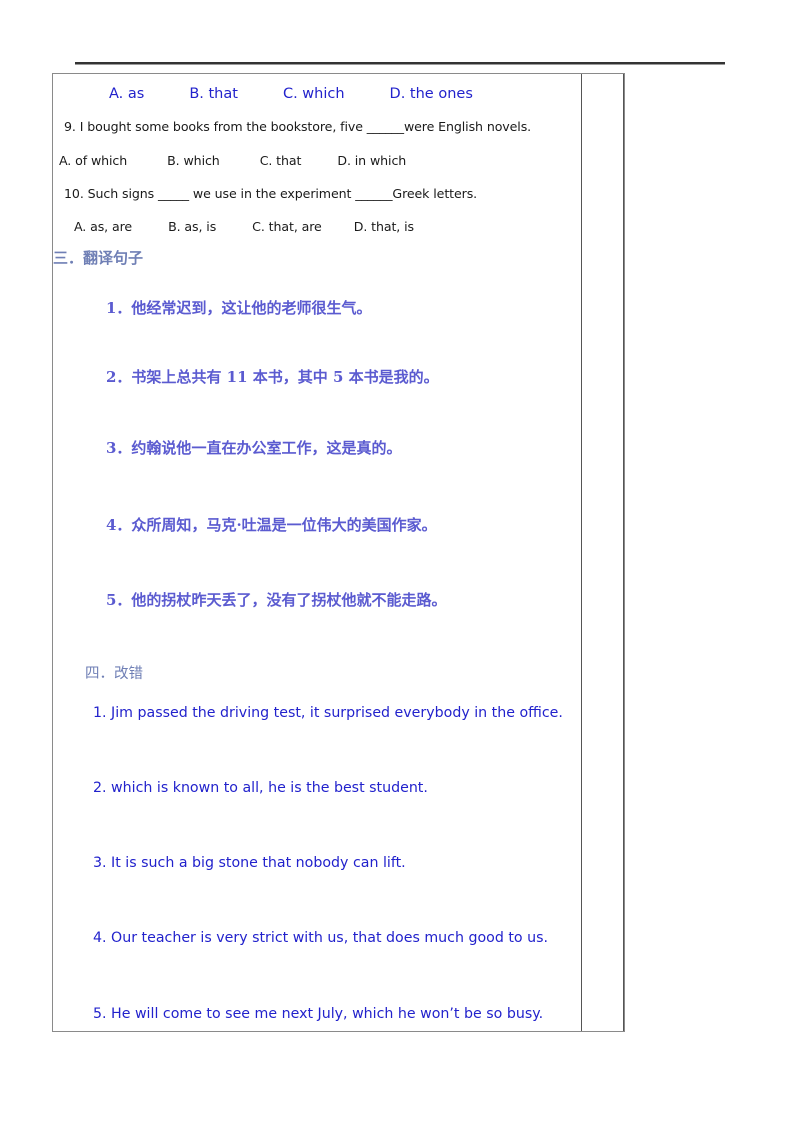 The width and height of the screenshot is (800, 1132). I want to click on question8-option-b: B. that, so click(213, 94).